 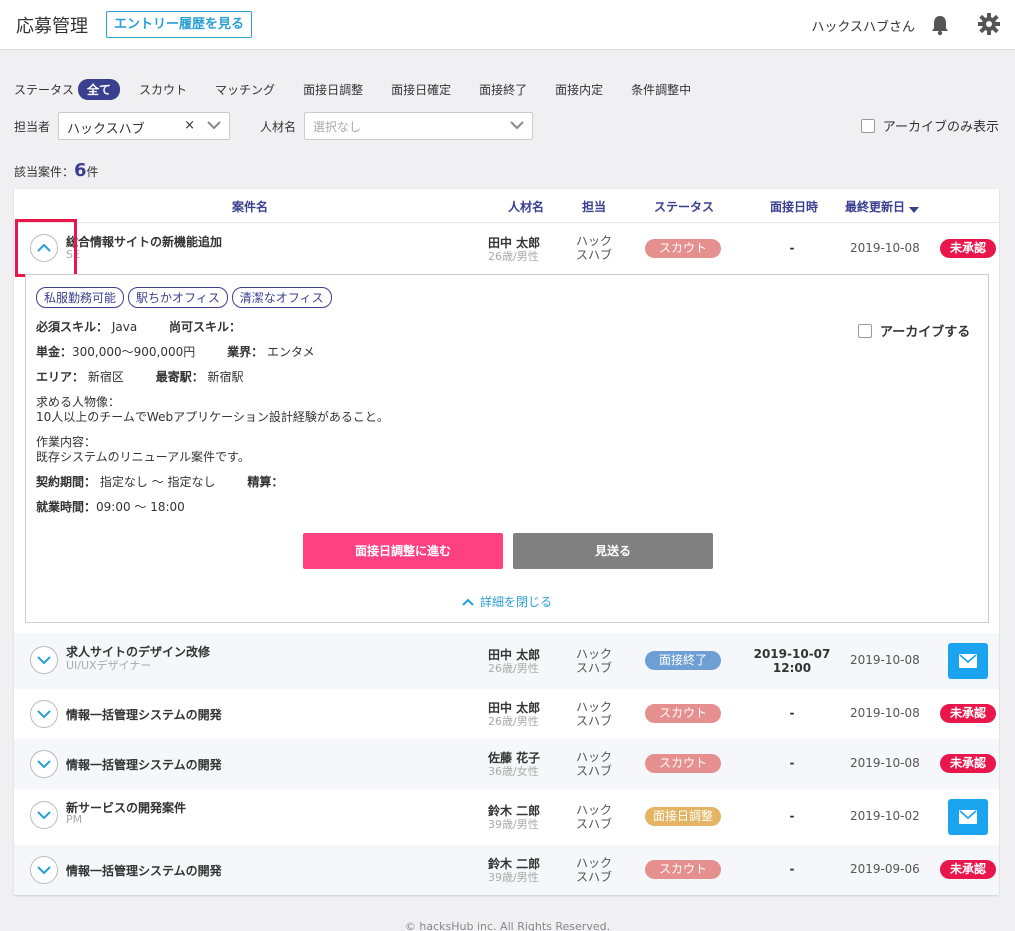 I want to click on status-chip-offer: 面接内定, so click(x=579, y=89).